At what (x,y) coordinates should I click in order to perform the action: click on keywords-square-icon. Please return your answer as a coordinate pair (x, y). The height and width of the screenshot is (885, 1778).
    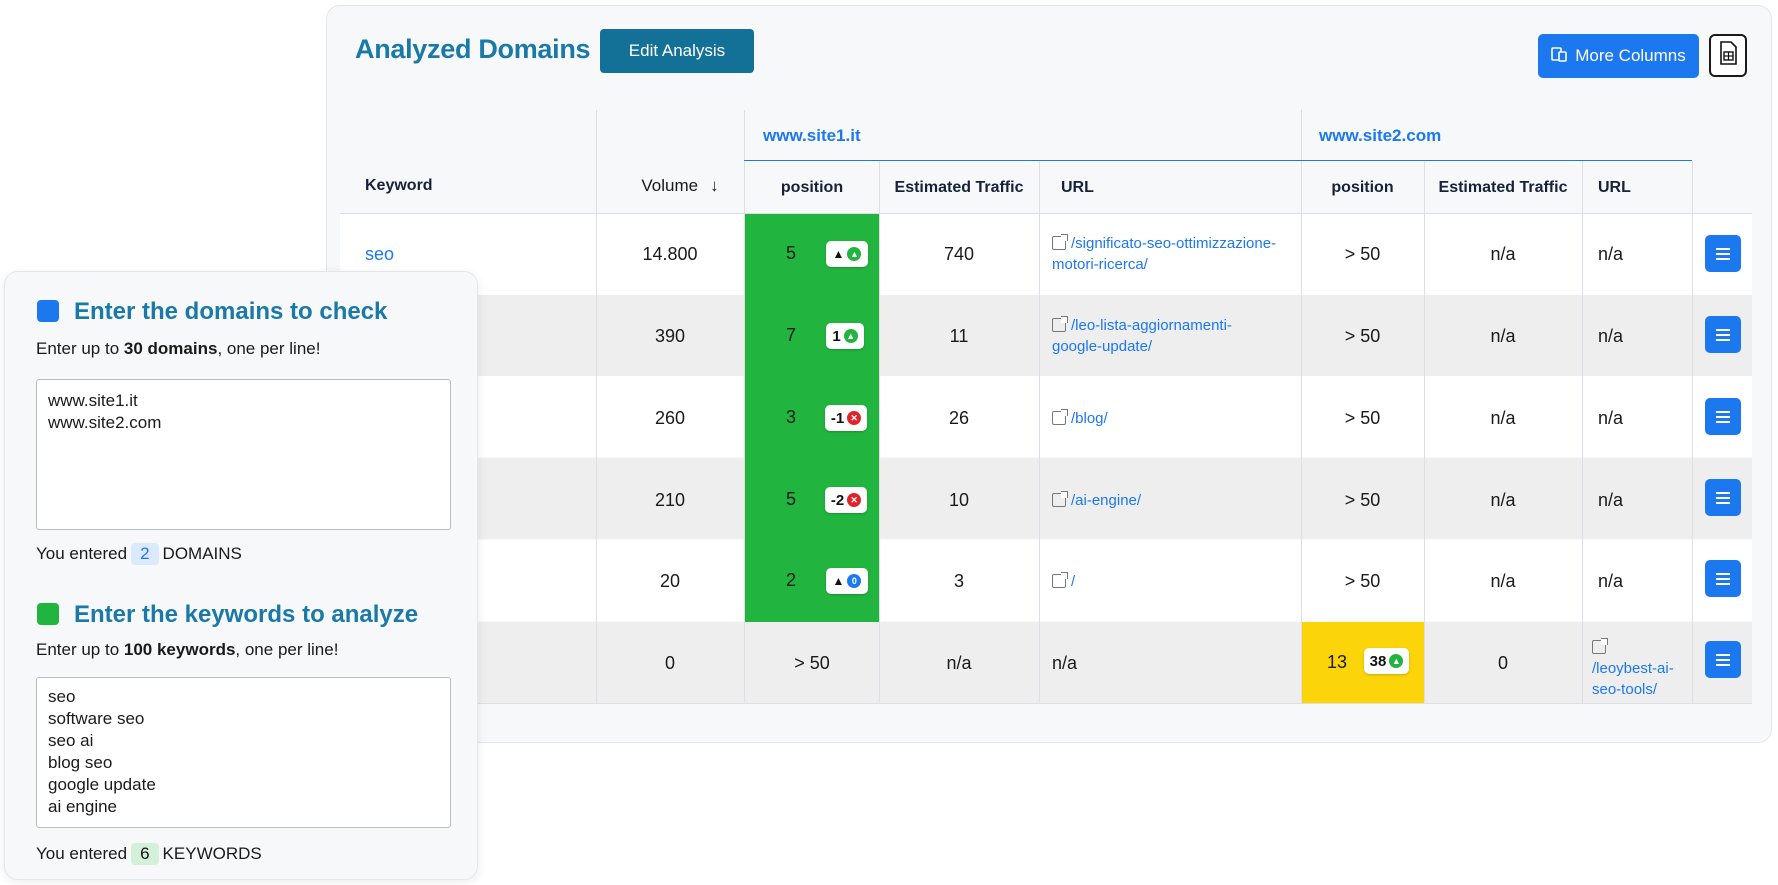
    Looking at the image, I should click on (48, 614).